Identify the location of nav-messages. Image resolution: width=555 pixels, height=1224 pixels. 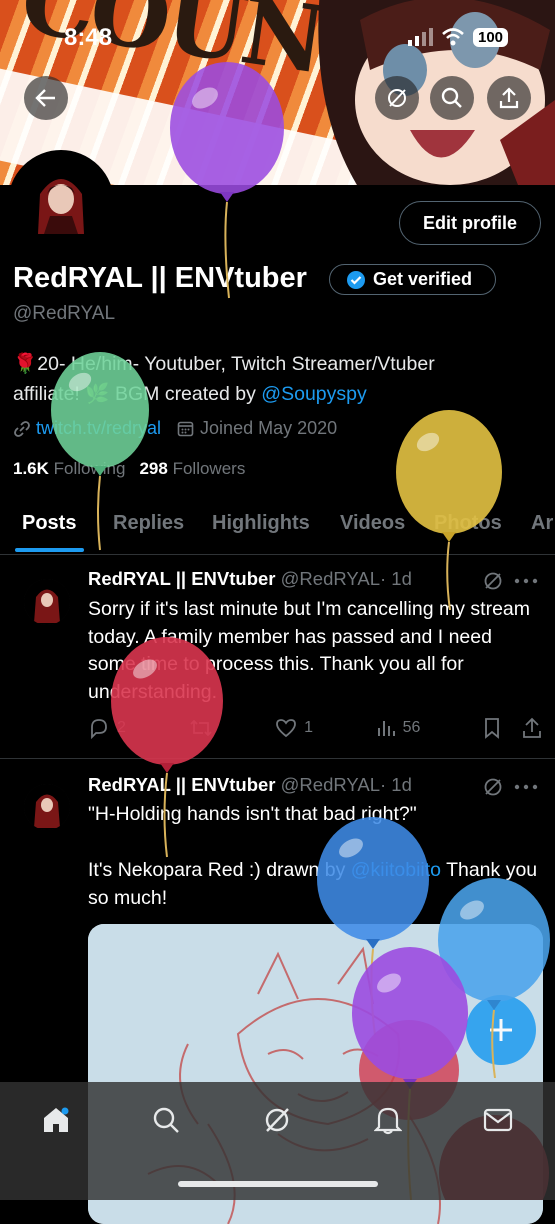
(498, 1120).